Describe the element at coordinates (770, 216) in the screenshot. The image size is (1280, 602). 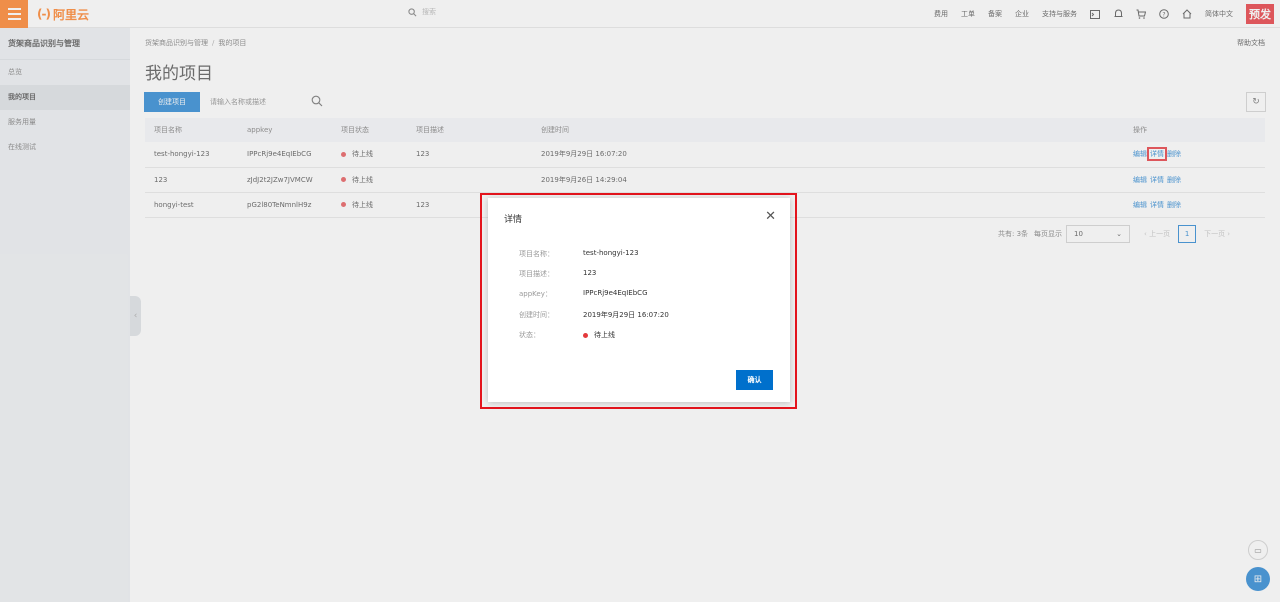
I see `close-icon: ✕` at that location.